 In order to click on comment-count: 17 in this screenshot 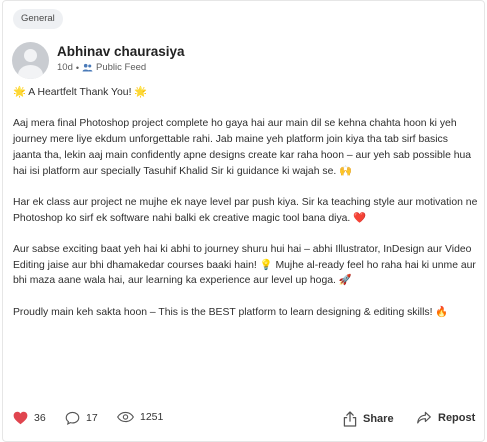, I will do `click(92, 418)`.